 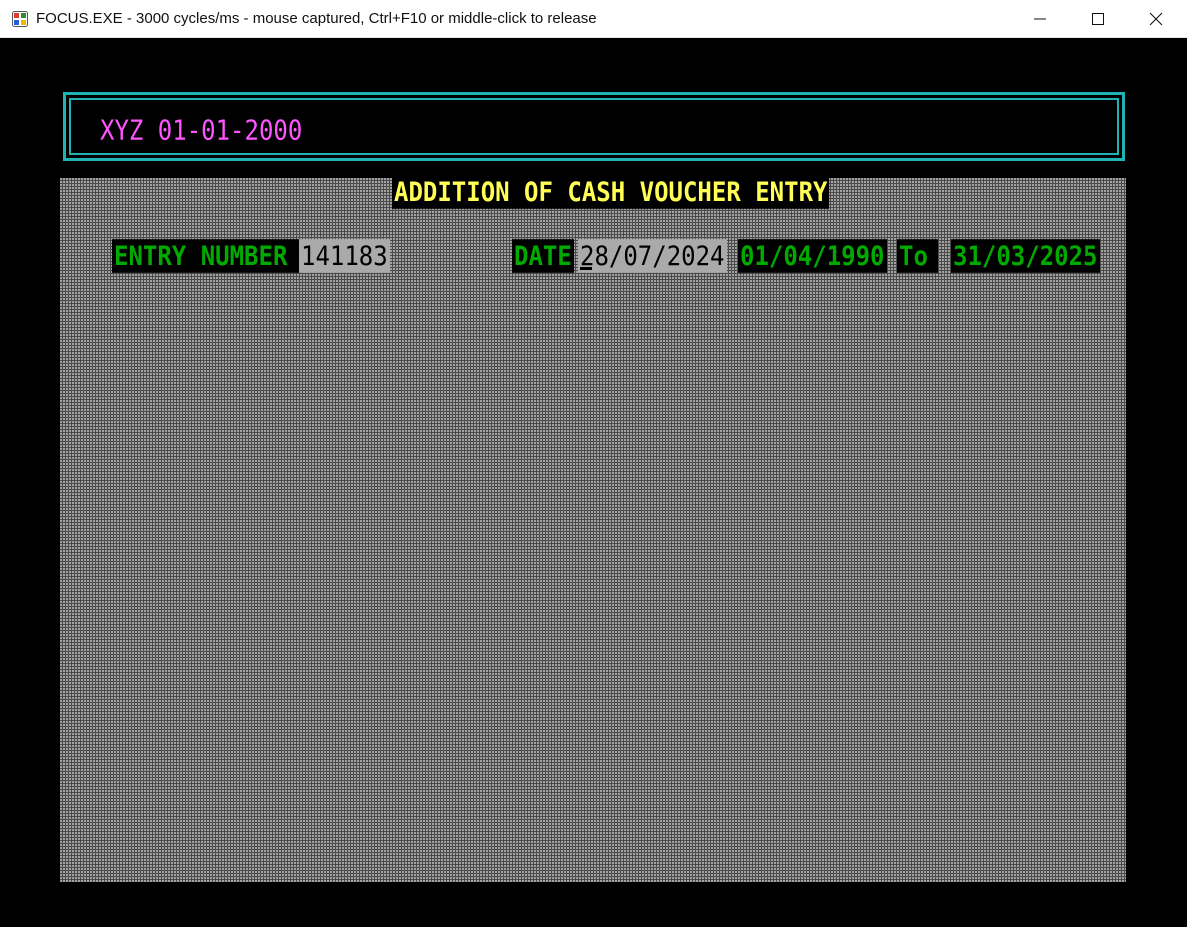 I want to click on close-button, so click(x=1156, y=19).